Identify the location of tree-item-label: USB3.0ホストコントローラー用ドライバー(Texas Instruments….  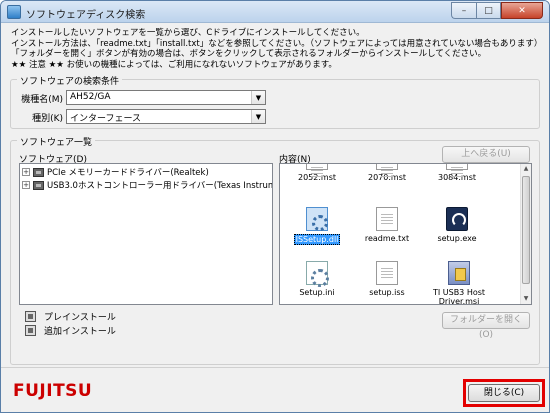
(160, 186).